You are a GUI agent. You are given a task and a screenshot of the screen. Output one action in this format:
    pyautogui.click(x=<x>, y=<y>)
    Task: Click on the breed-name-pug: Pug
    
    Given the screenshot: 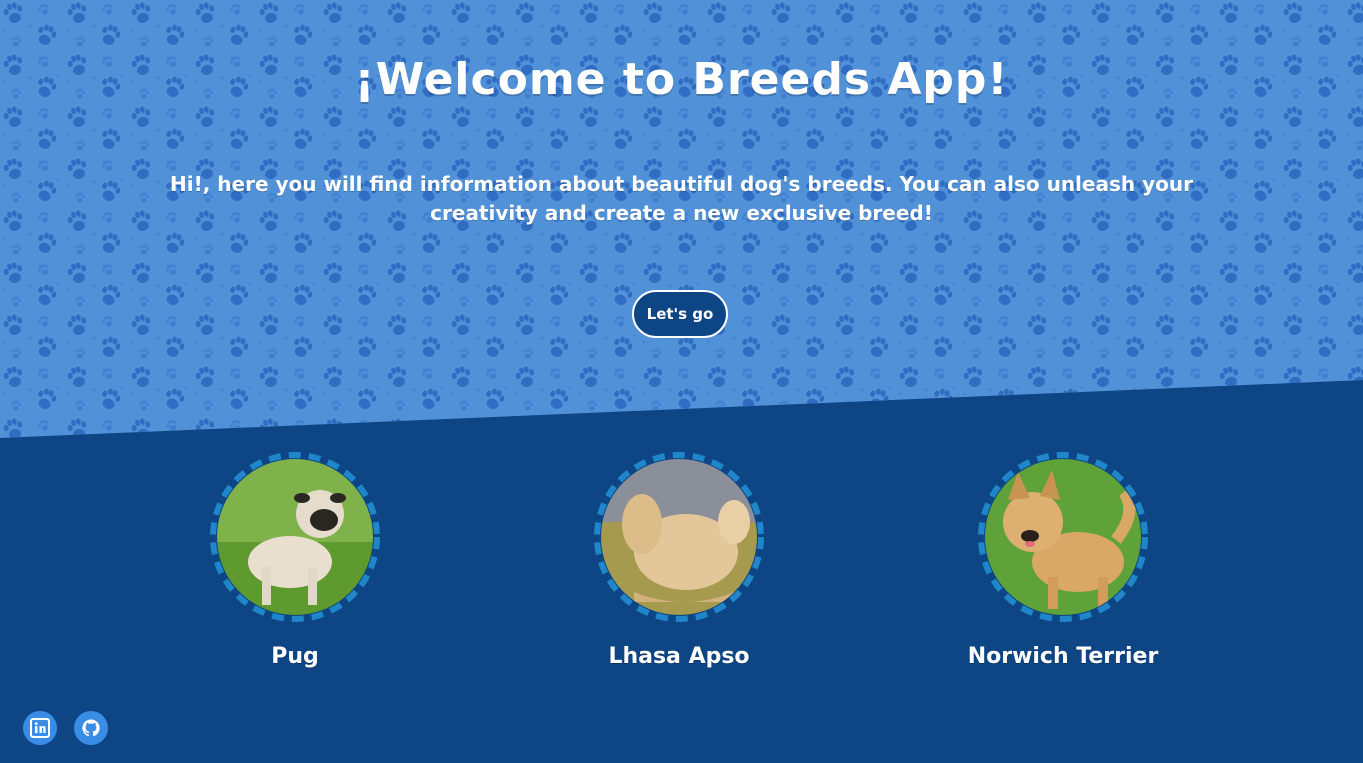 What is the action you would take?
    pyautogui.click(x=295, y=656)
    